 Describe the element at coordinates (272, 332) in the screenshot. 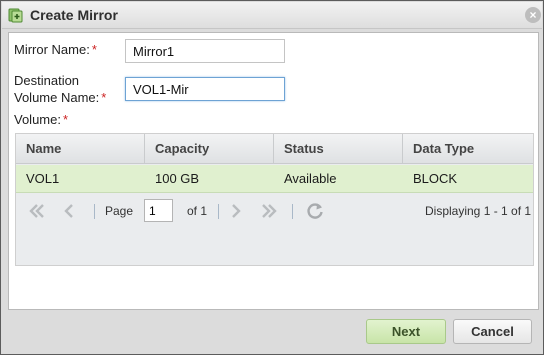

I see `dialog-footer: Next Cancel` at that location.